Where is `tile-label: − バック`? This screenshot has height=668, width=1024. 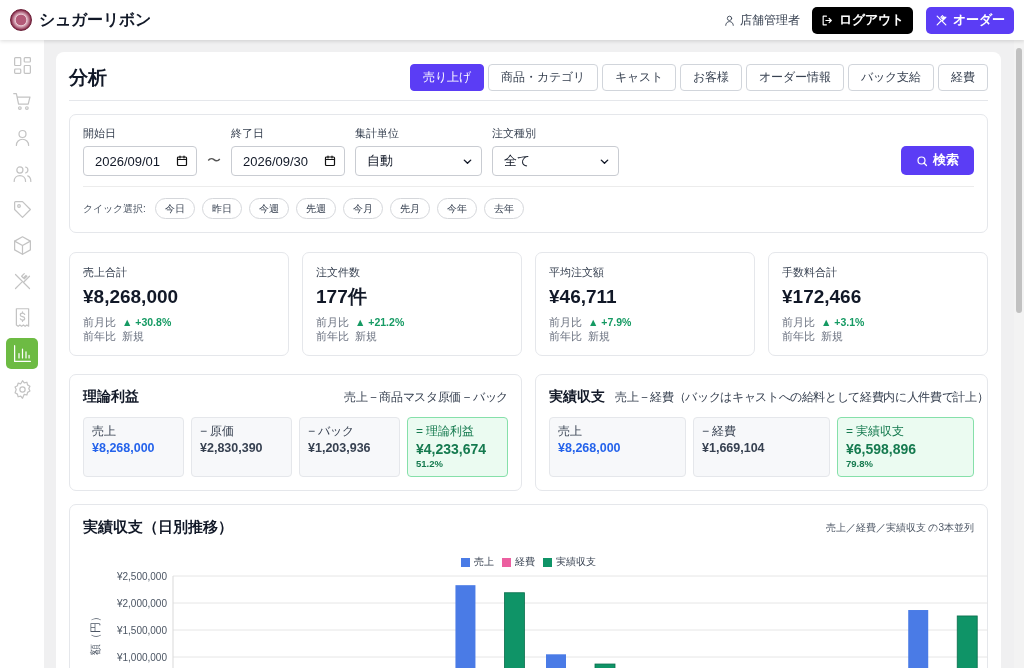
tile-label: − バック is located at coordinates (332, 431).